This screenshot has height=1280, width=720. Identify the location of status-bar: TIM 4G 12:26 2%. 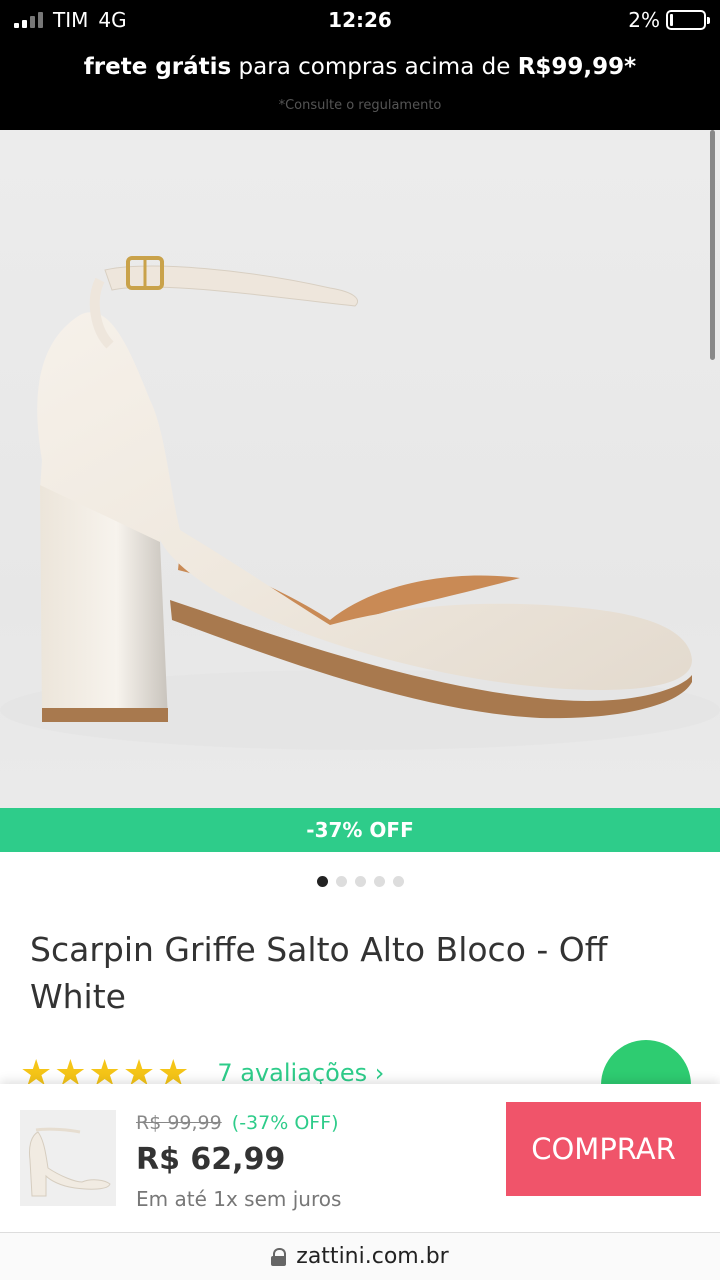
(360, 20).